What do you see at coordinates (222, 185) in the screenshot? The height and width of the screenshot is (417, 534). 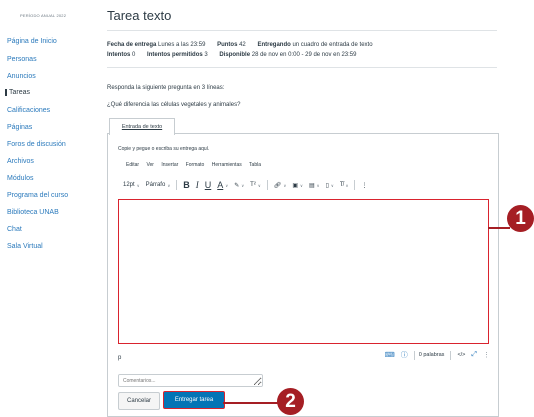 I see `text-color-icon: A ∨` at bounding box center [222, 185].